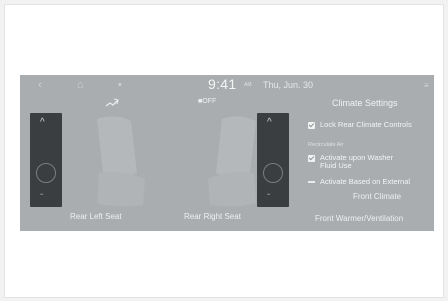 This screenshot has height=301, width=448. What do you see at coordinates (112, 103) in the screenshot?
I see `fan-icon` at bounding box center [112, 103].